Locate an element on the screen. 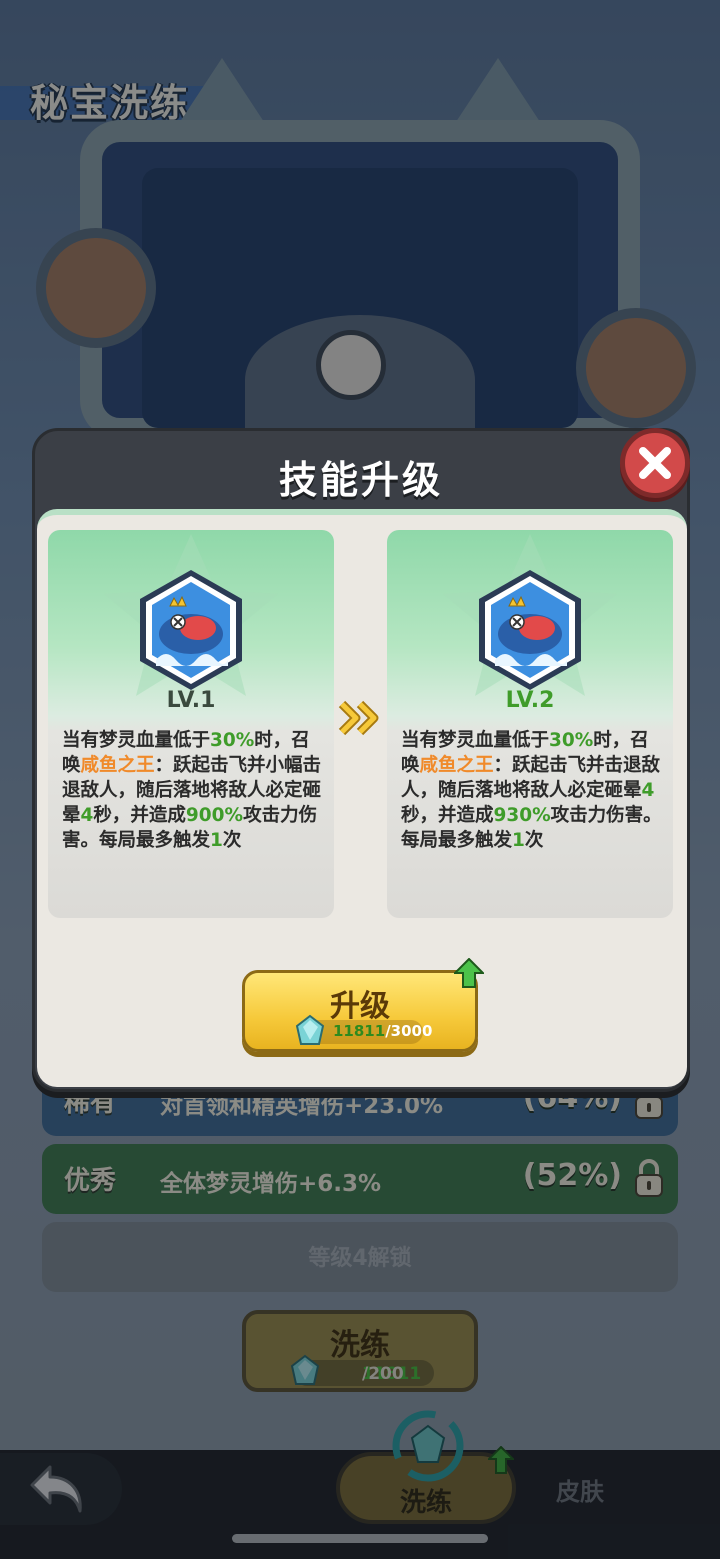 This screenshot has height=1559, width=720. up-arrow-icon is located at coordinates (469, 973).